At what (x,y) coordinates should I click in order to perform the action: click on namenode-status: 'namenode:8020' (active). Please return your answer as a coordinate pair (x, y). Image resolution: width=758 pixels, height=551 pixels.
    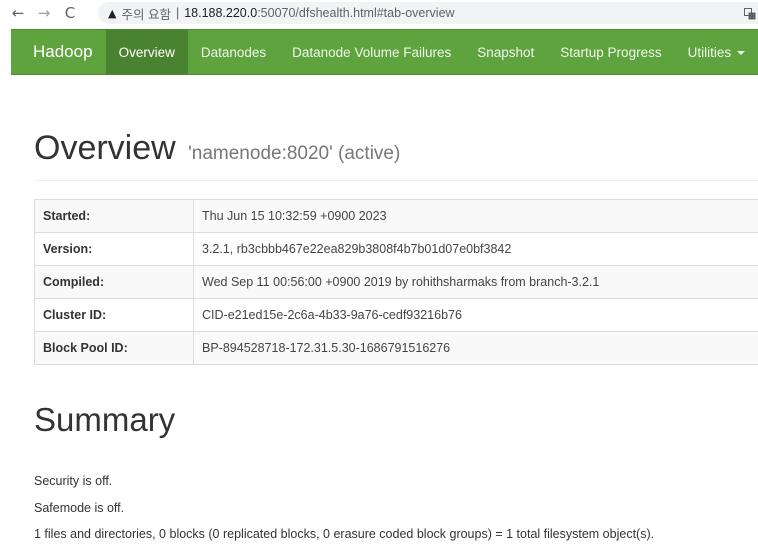
    Looking at the image, I should click on (294, 153).